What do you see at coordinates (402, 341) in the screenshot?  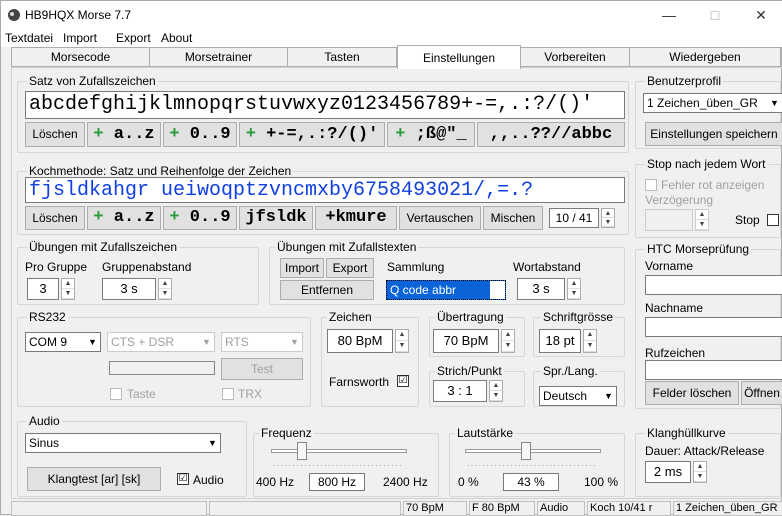 I see `char-speed-spinner: ▲ ▼` at bounding box center [402, 341].